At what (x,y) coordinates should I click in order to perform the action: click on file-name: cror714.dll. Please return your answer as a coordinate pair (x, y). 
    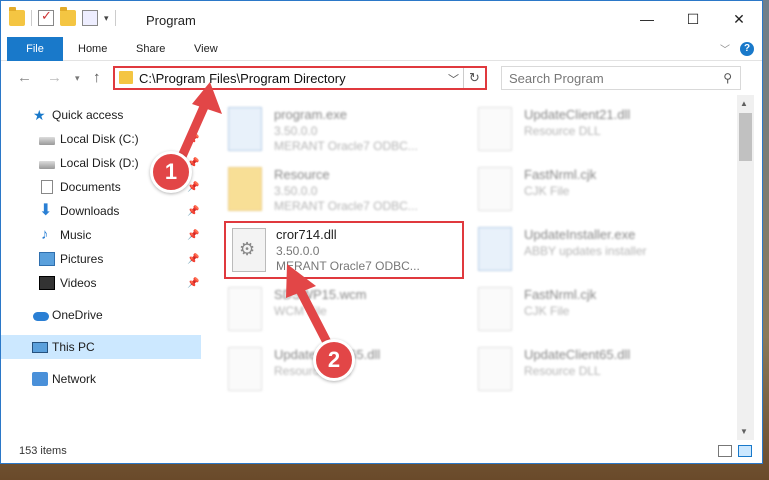
    Looking at the image, I should click on (306, 234).